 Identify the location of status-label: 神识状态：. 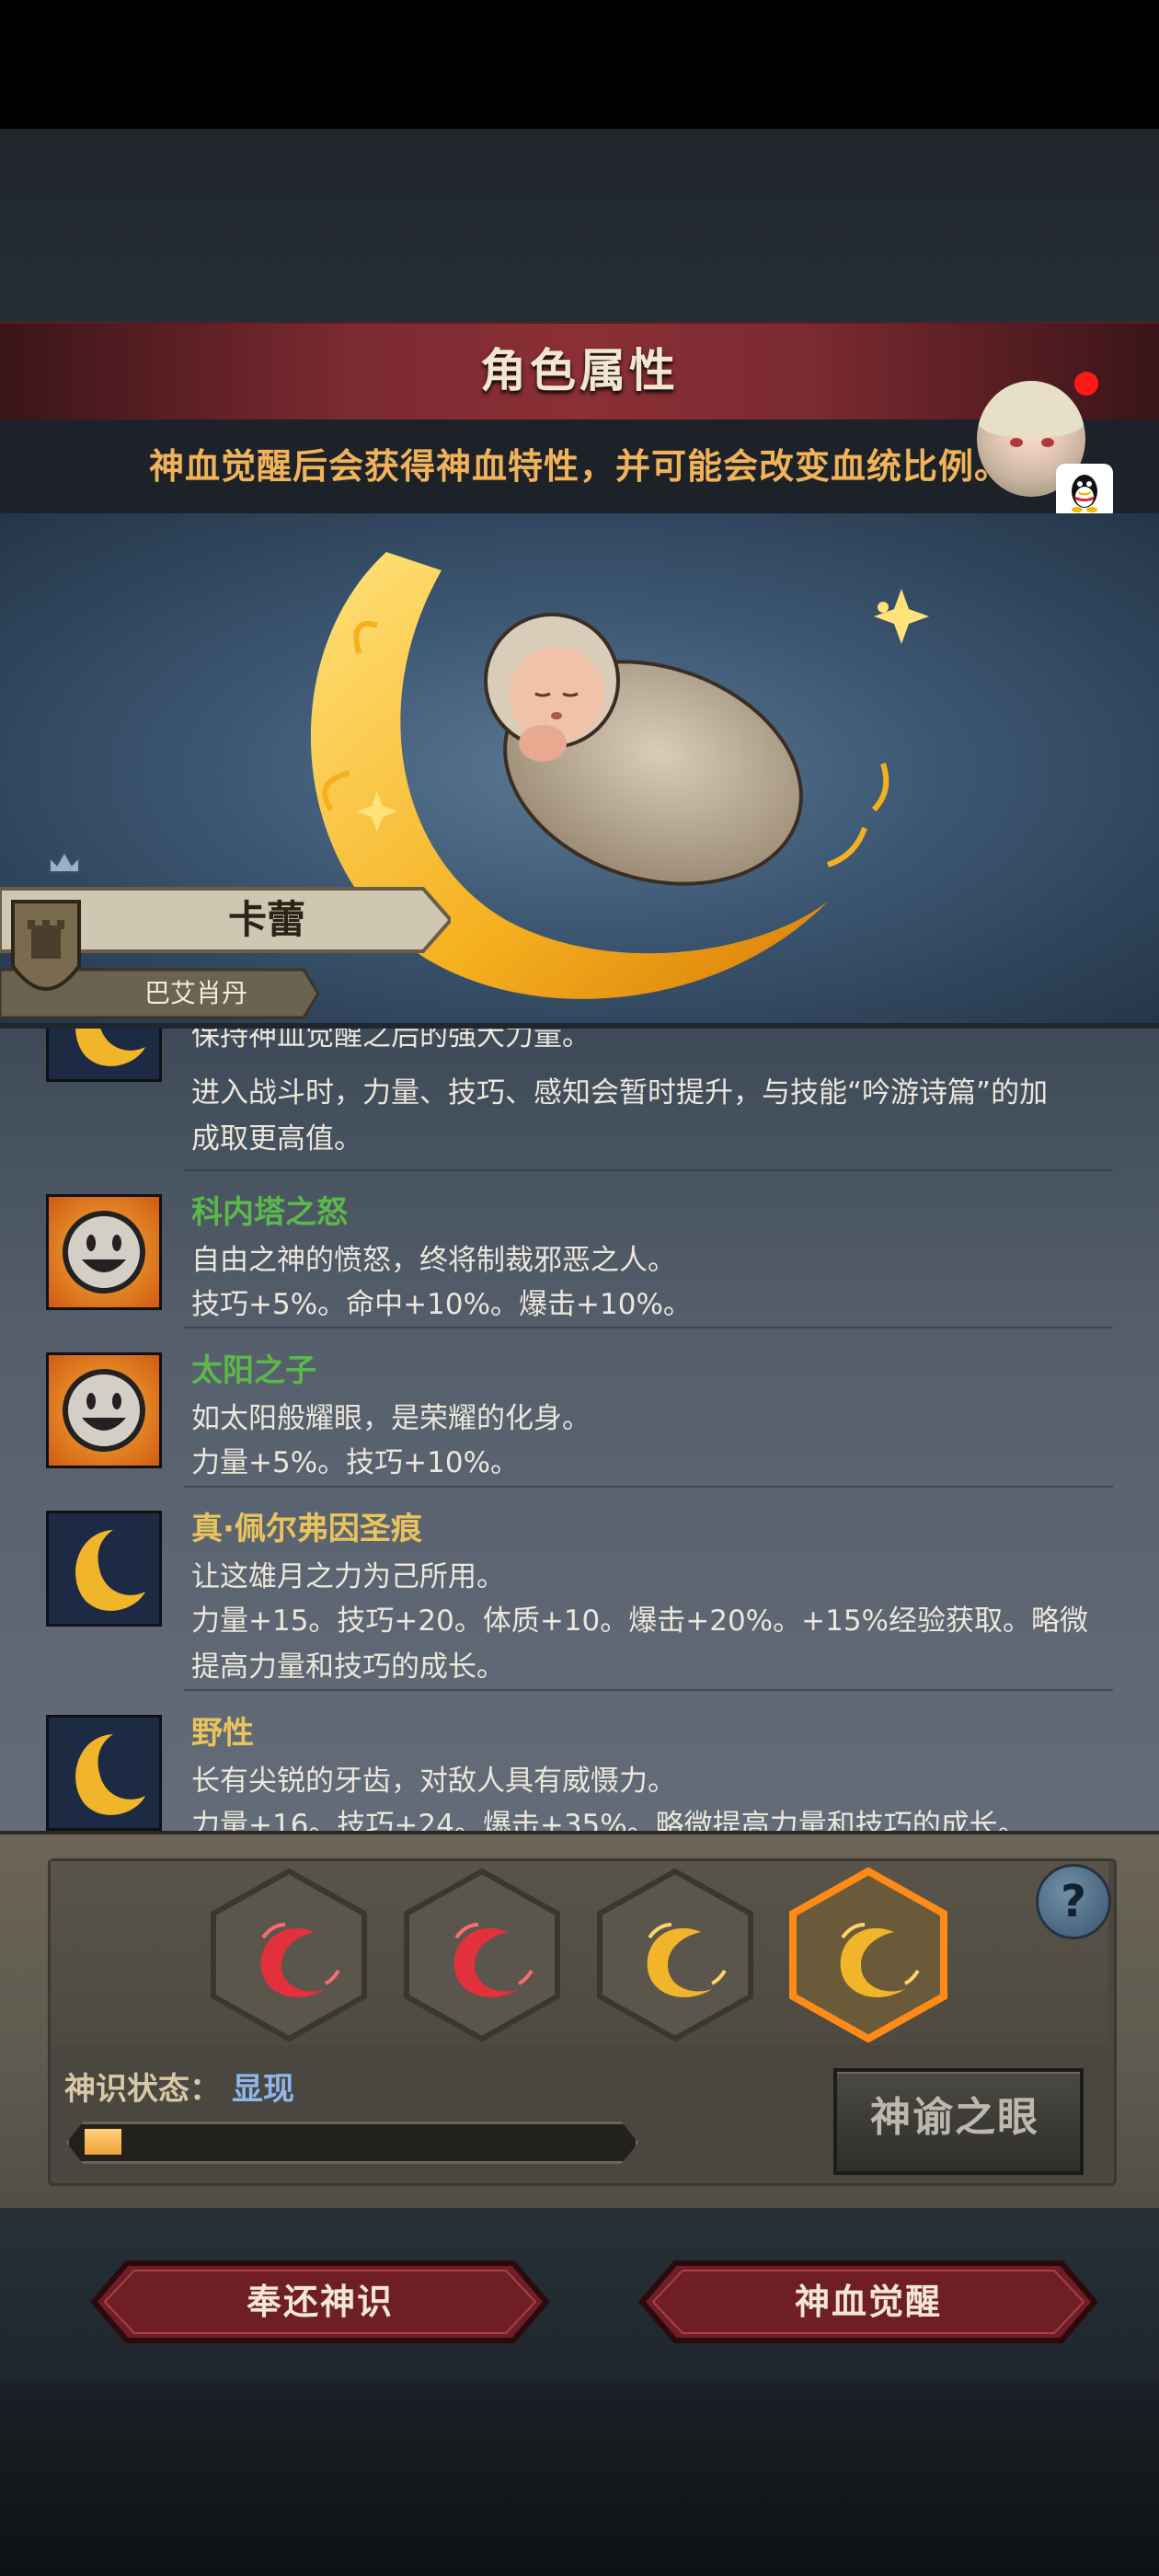
(142, 2089).